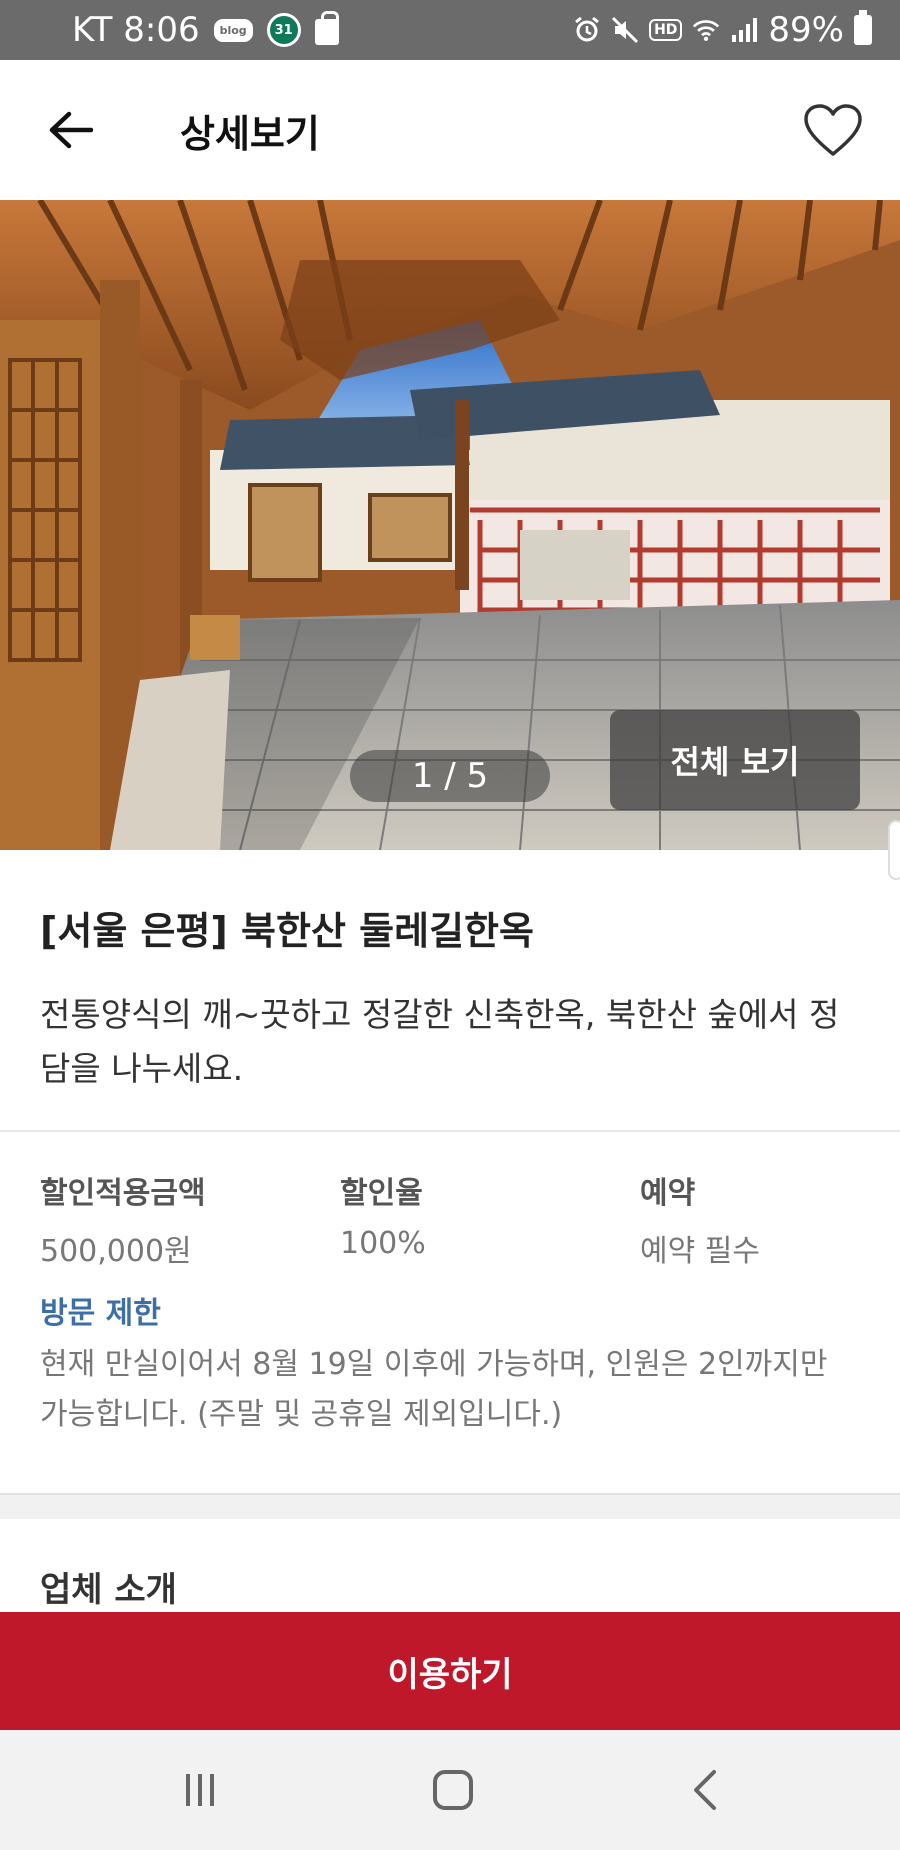 This screenshot has height=1850, width=900. Describe the element at coordinates (587, 30) in the screenshot. I see `alarm-icon` at that location.